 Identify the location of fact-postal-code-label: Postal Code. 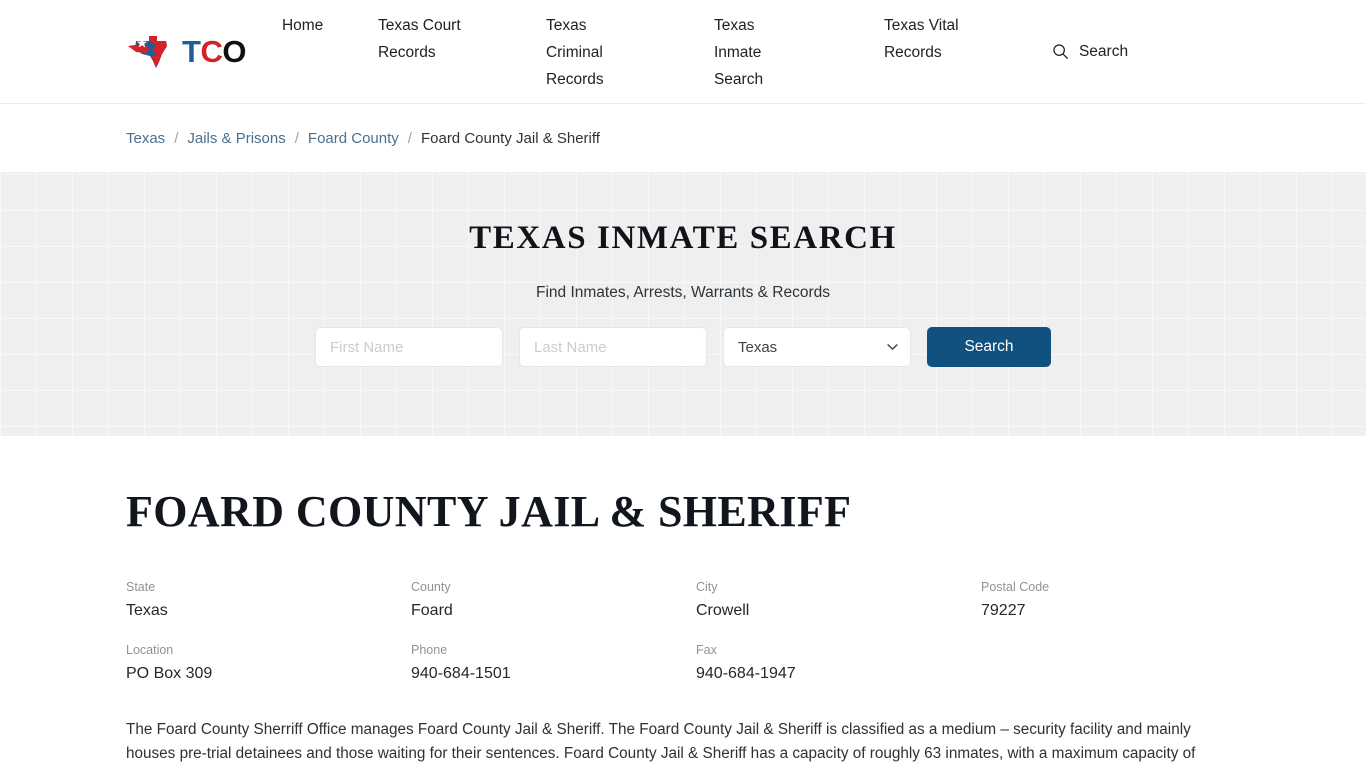
(1015, 587).